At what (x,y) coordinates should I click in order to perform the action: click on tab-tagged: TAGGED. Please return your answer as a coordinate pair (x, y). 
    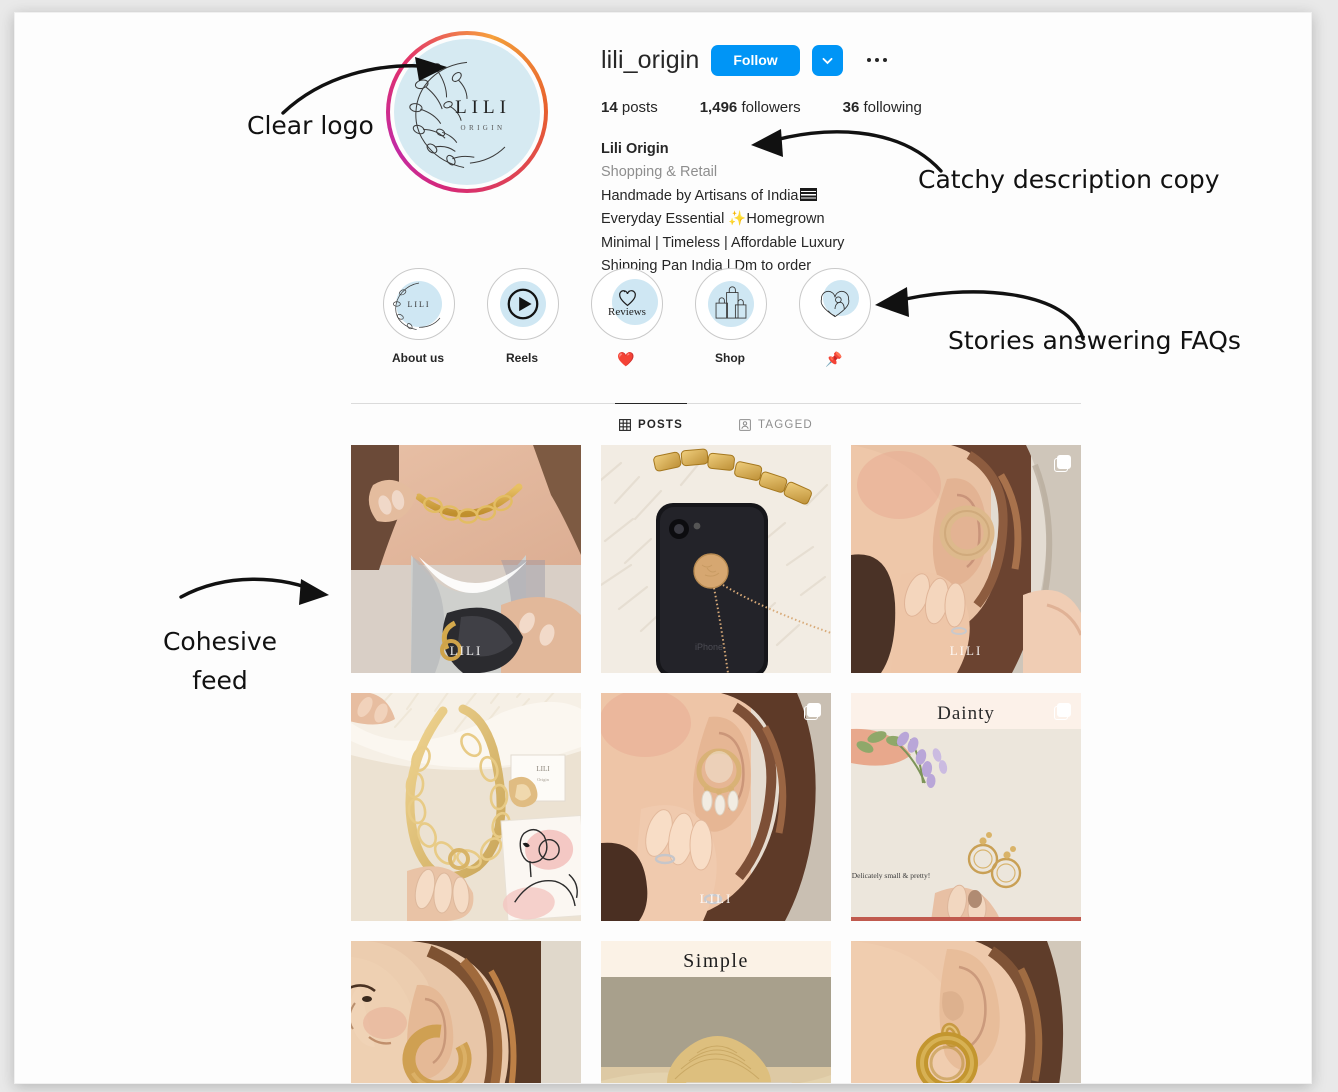
    Looking at the image, I should click on (776, 423).